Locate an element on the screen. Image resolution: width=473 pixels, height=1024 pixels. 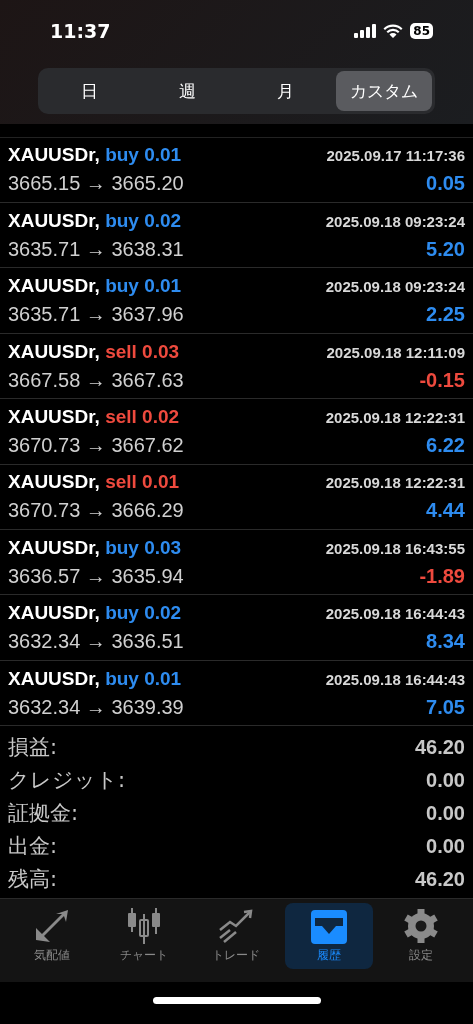
tab-bar-item: 設定 is located at coordinates (420, 936).